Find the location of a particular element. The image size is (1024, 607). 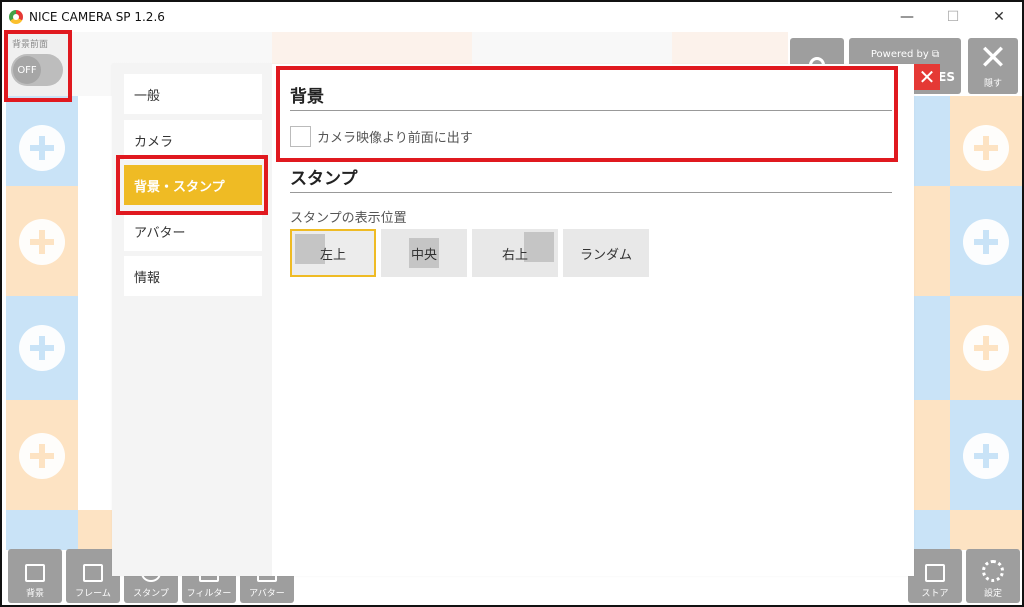

title-bar: NICE CAMERA SP 1.2.6 — ☐ ✕ is located at coordinates (512, 17).